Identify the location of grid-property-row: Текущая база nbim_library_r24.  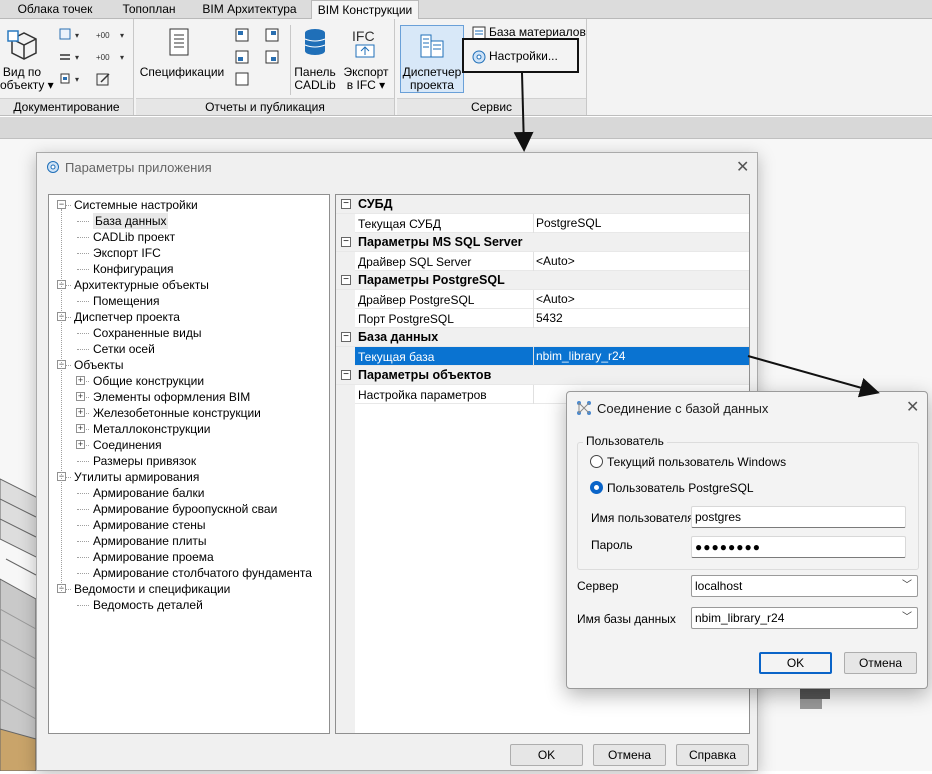
(542, 356).